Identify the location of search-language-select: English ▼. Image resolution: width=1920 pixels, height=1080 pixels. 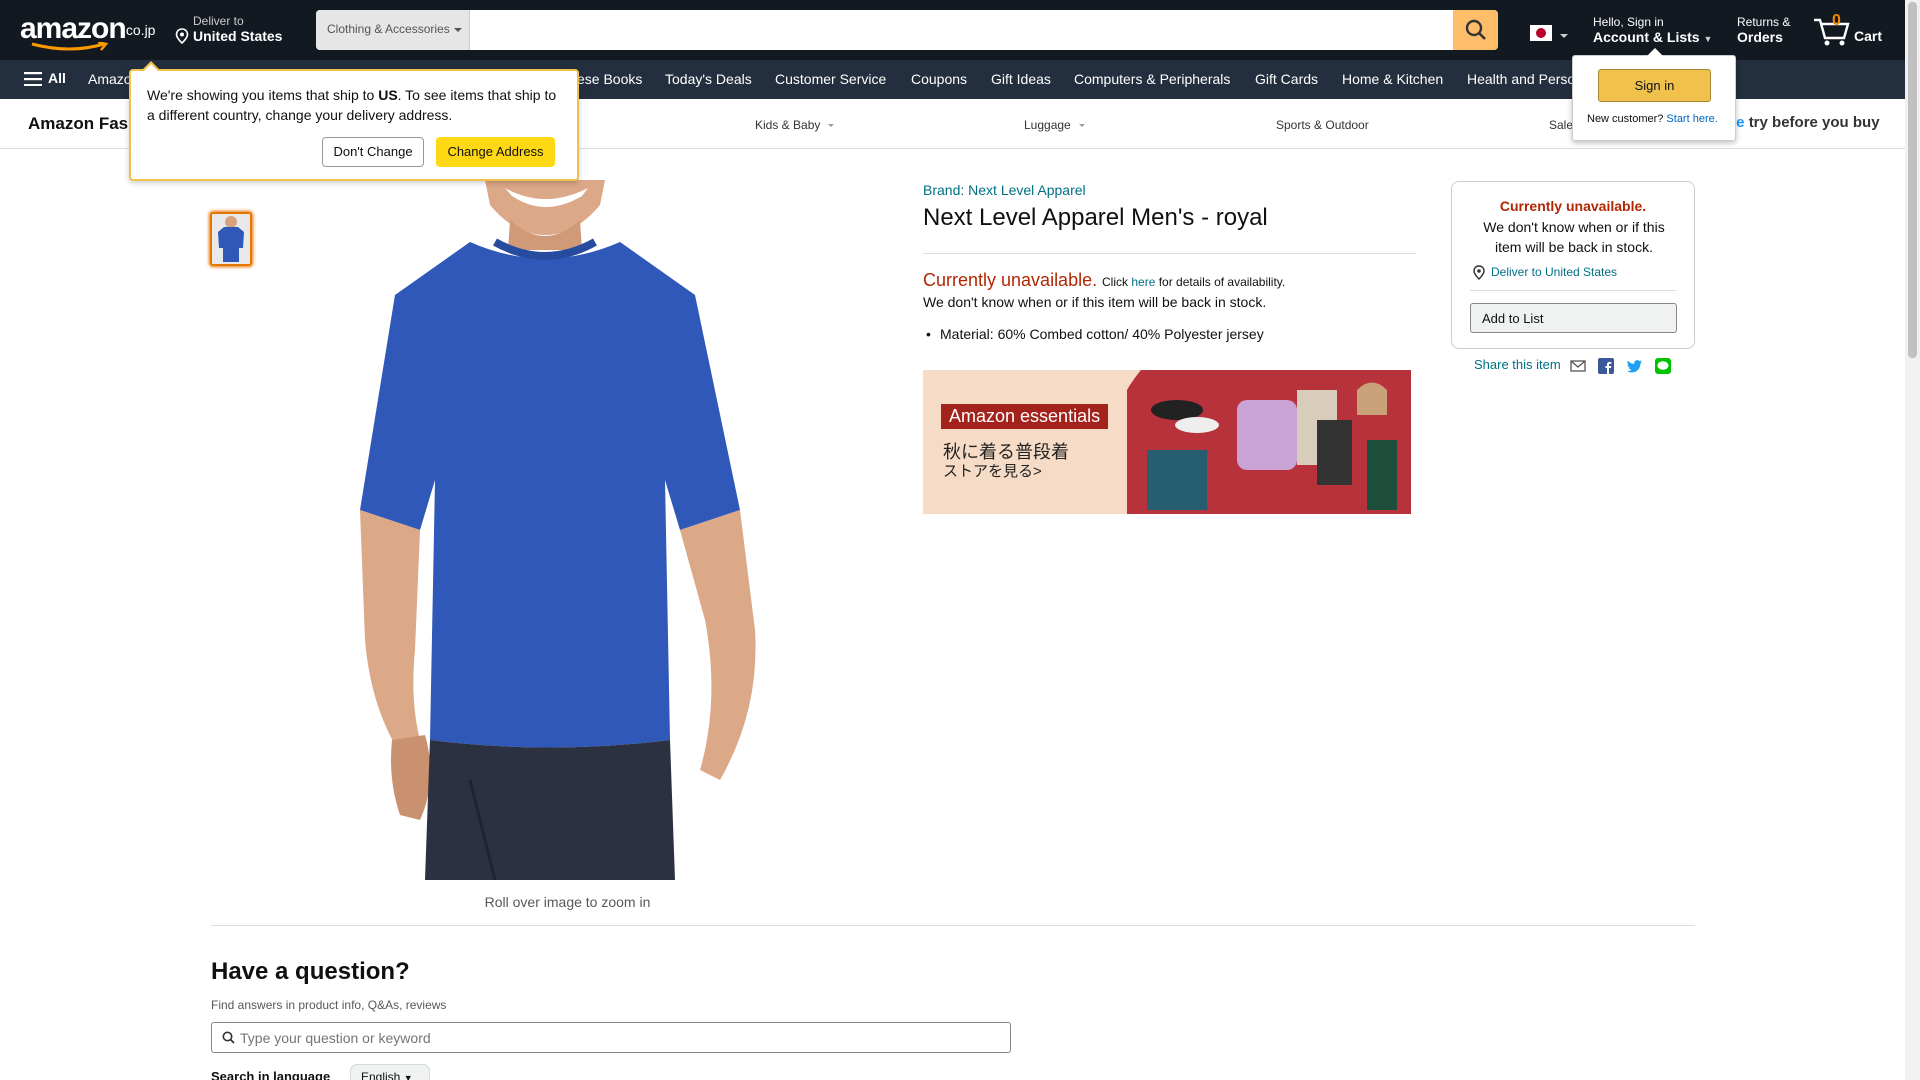
(390, 1072).